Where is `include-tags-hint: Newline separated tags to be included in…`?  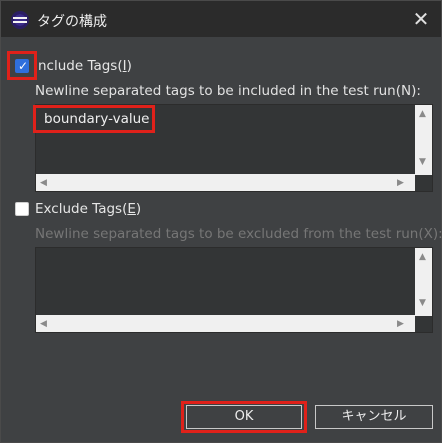
include-tags-hint: Newline separated tags to be included in… is located at coordinates (228, 91).